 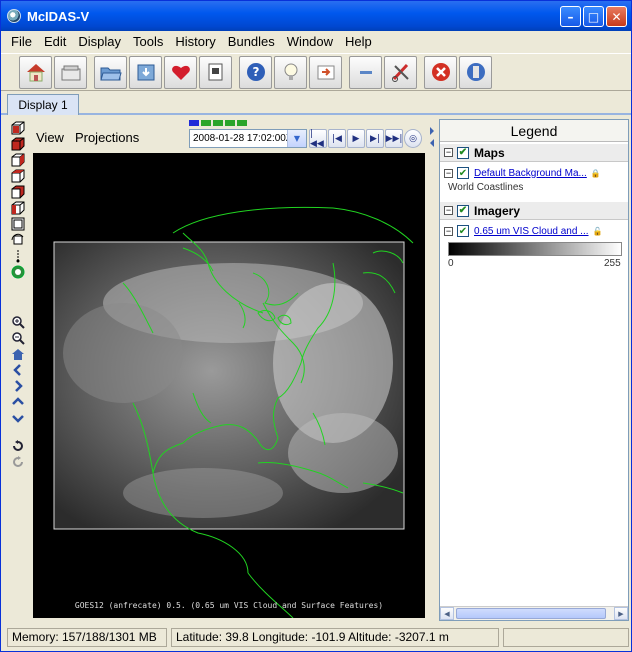 I want to click on rotate-view-icon, so click(x=18, y=240).